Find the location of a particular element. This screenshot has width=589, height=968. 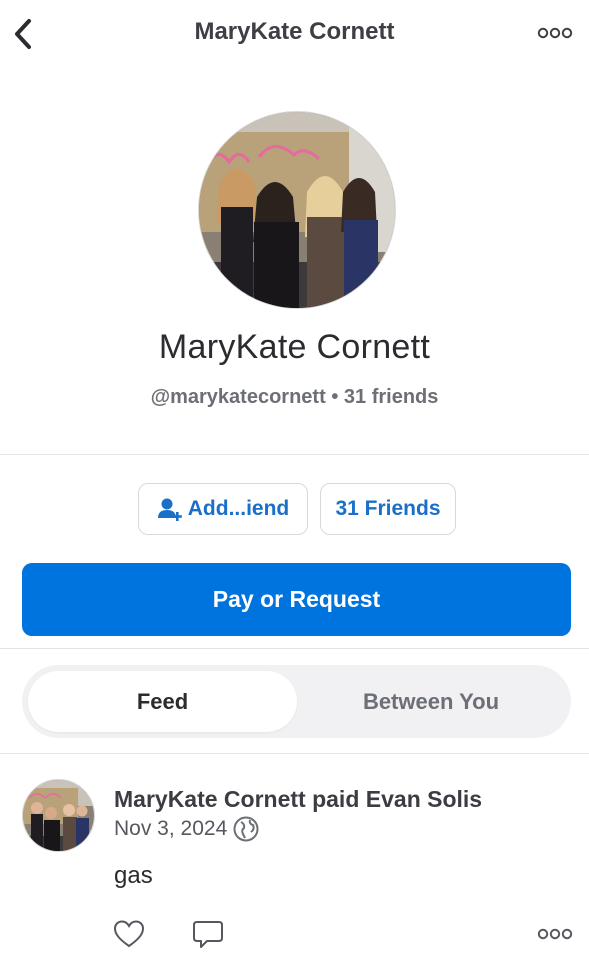

add-friend-button: Add...iend is located at coordinates (223, 509).